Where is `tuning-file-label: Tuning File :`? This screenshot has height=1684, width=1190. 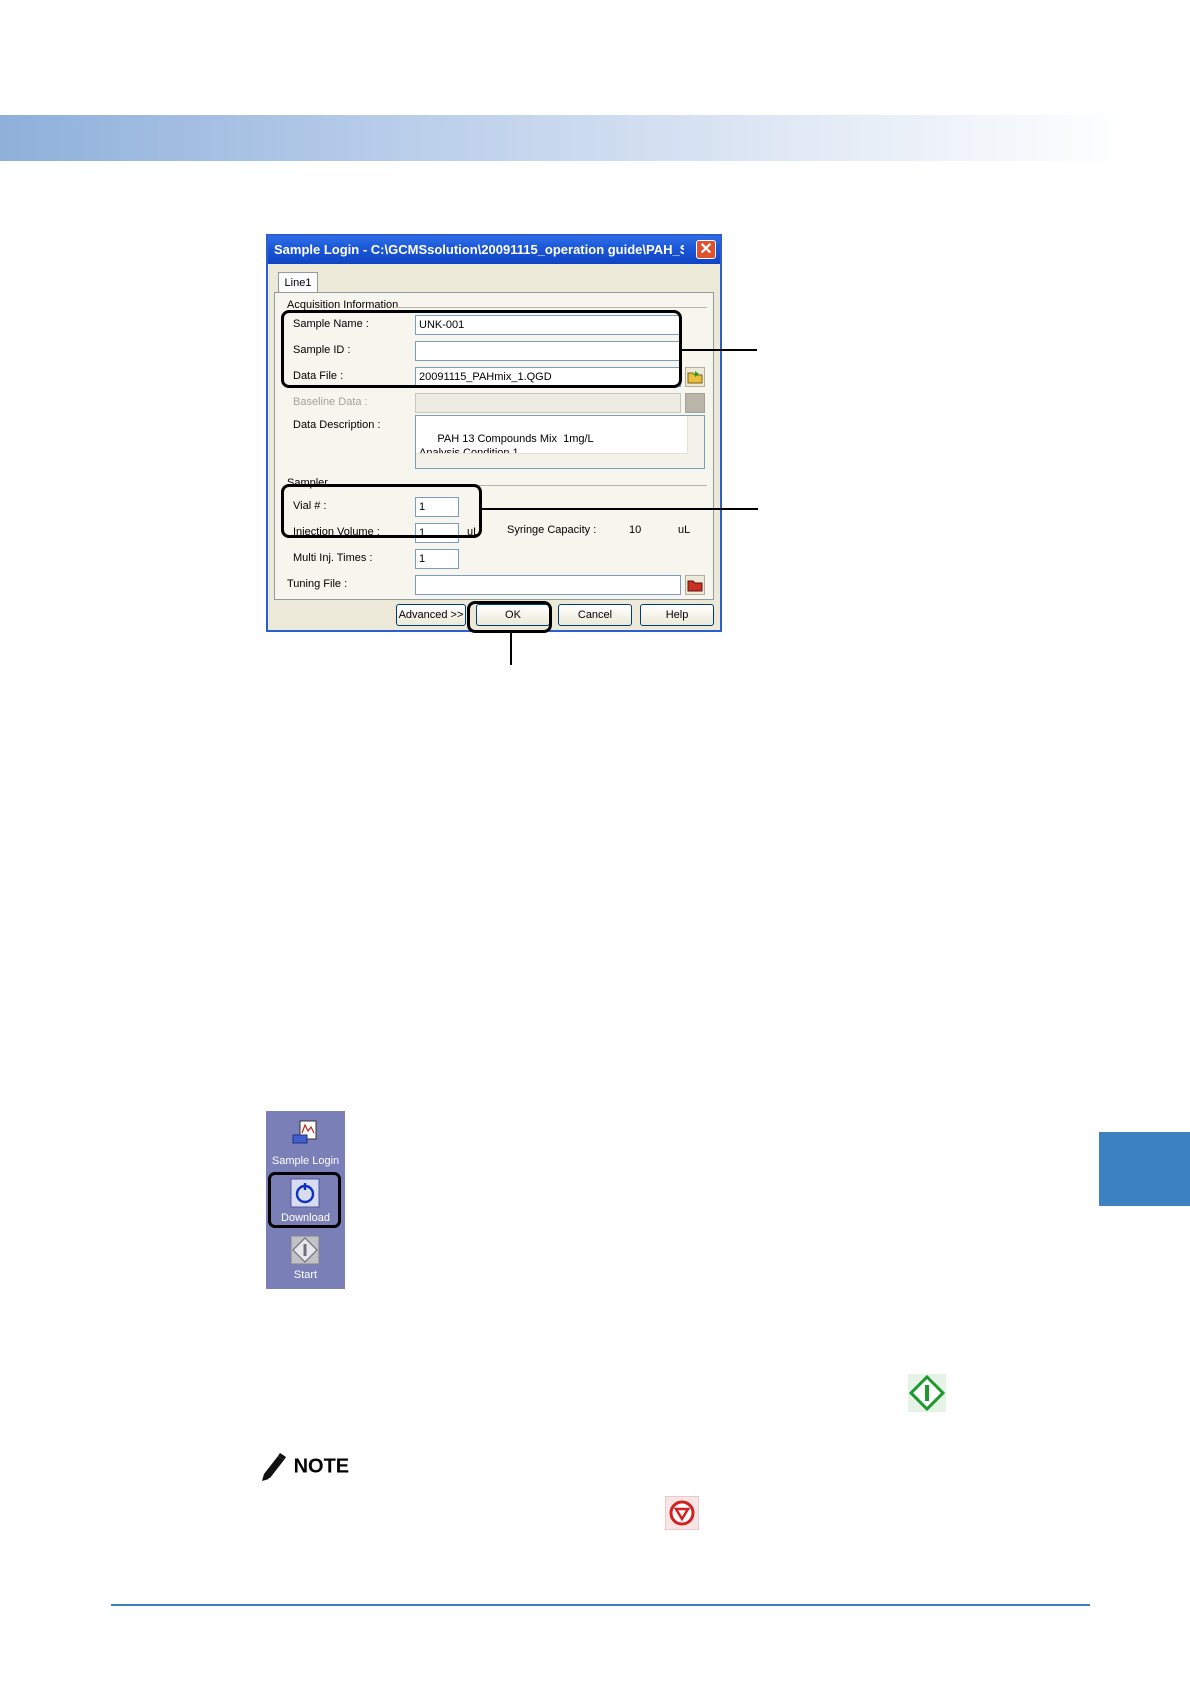
tuning-file-label: Tuning File : is located at coordinates (317, 584).